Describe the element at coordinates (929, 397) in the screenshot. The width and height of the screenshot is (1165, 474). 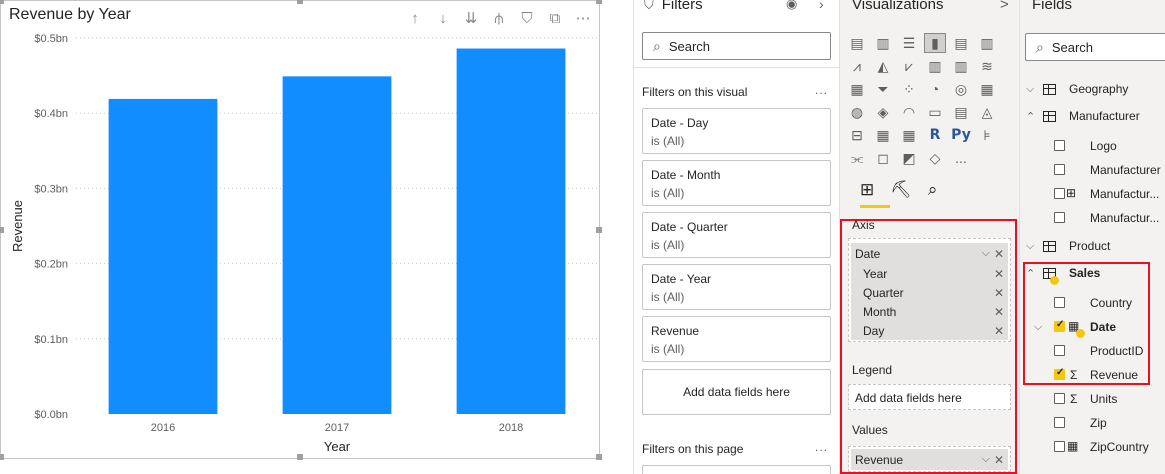
I see `legend-well: Add data fields here` at that location.